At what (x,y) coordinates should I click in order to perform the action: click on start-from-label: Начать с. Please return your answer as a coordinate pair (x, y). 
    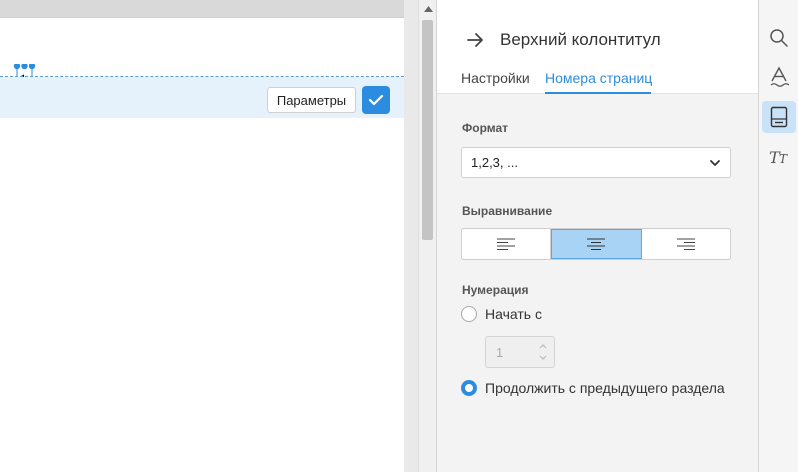
    Looking at the image, I should click on (513, 314).